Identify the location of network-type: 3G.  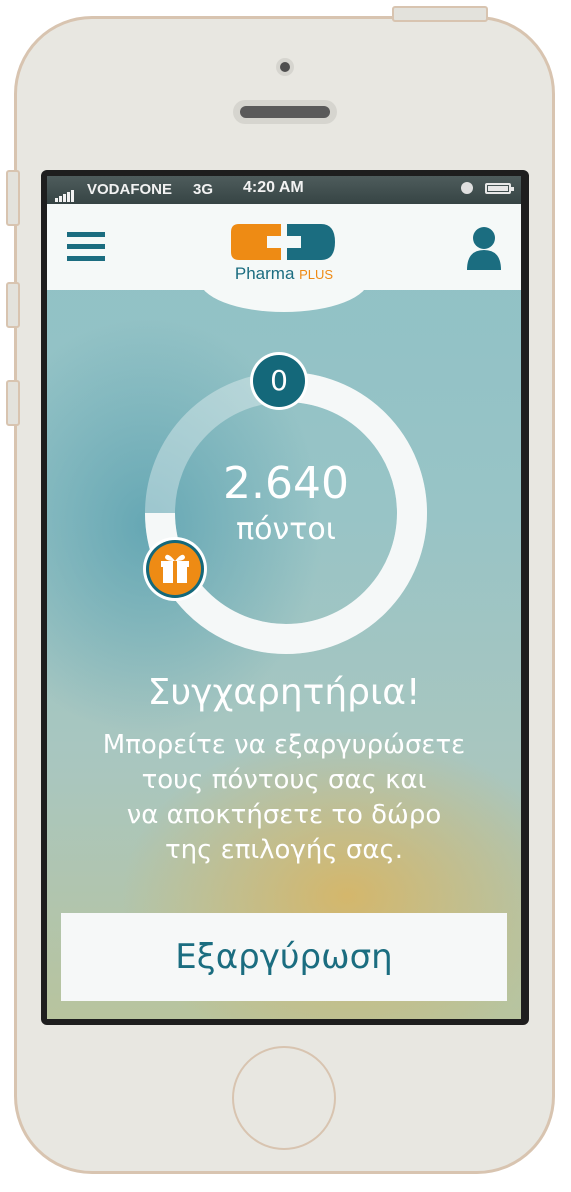
(203, 189).